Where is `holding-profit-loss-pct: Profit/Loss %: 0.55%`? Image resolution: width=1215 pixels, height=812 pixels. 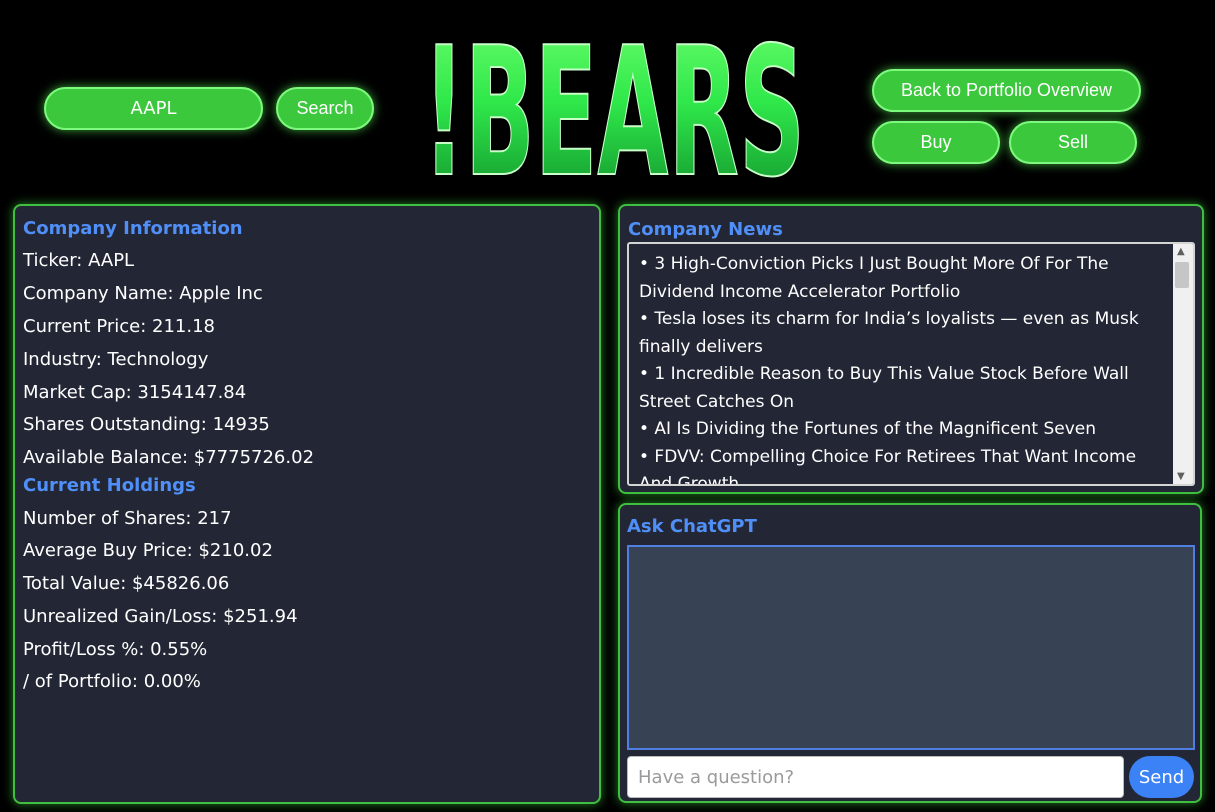
holding-profit-loss-pct: Profit/Loss %: 0.55% is located at coordinates (115, 649).